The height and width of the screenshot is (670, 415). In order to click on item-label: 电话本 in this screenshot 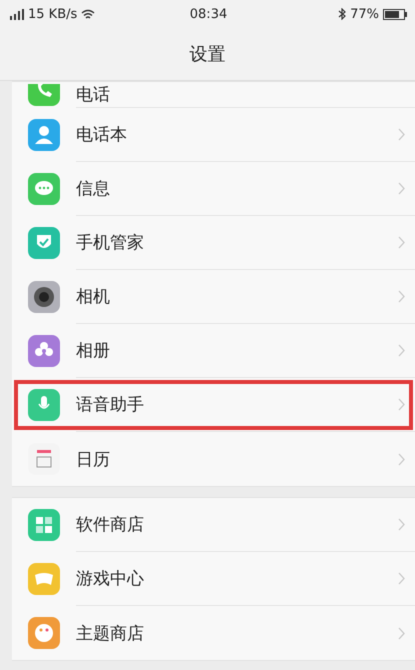, I will do `click(102, 135)`.